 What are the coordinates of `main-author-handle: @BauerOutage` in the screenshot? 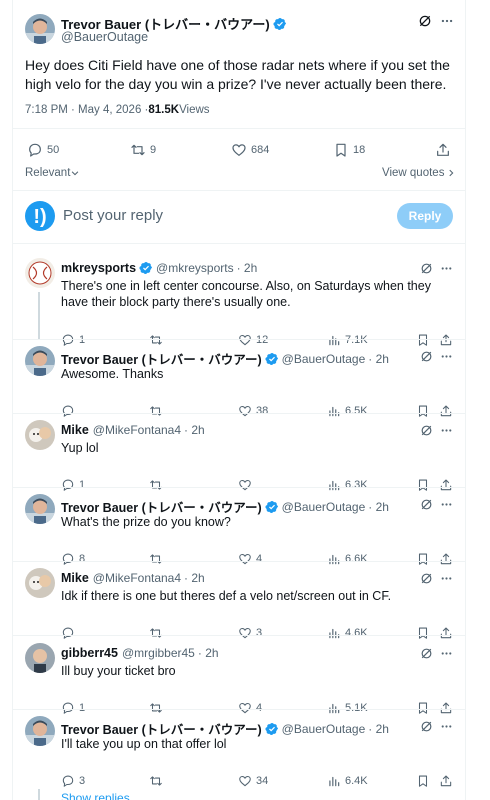 It's located at (104, 37).